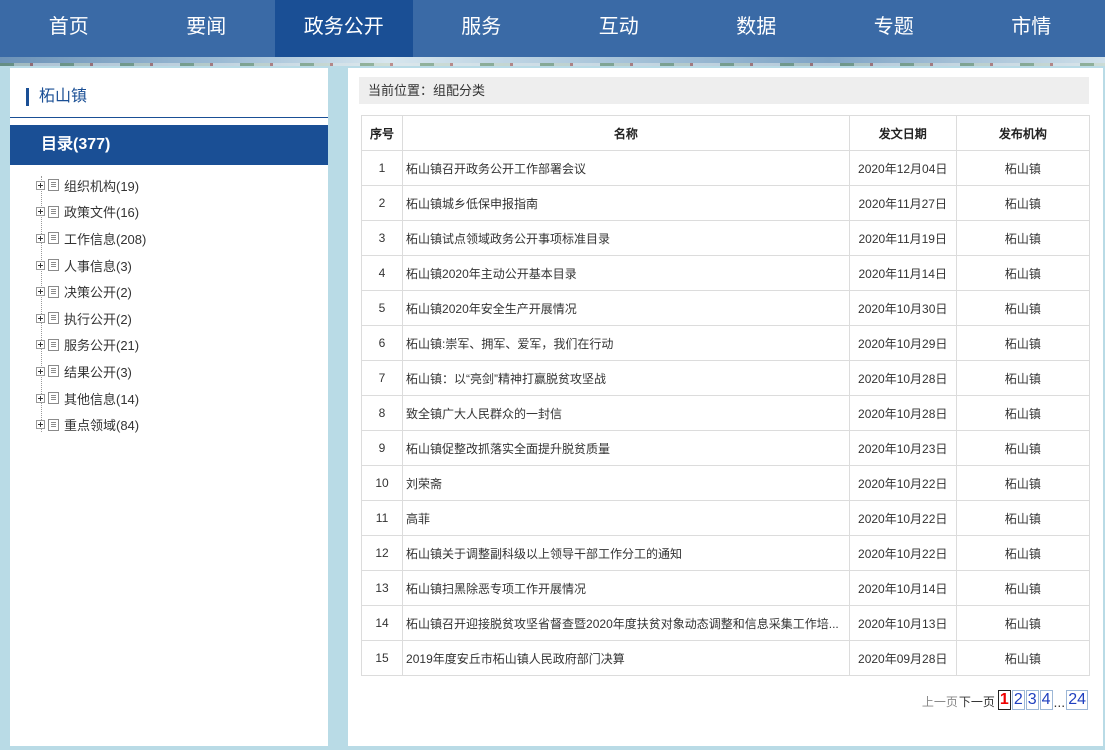 This screenshot has width=1105, height=750. Describe the element at coordinates (626, 308) in the screenshot. I see `document-title-link: 柘山镇2020年安全生产开展情况` at that location.